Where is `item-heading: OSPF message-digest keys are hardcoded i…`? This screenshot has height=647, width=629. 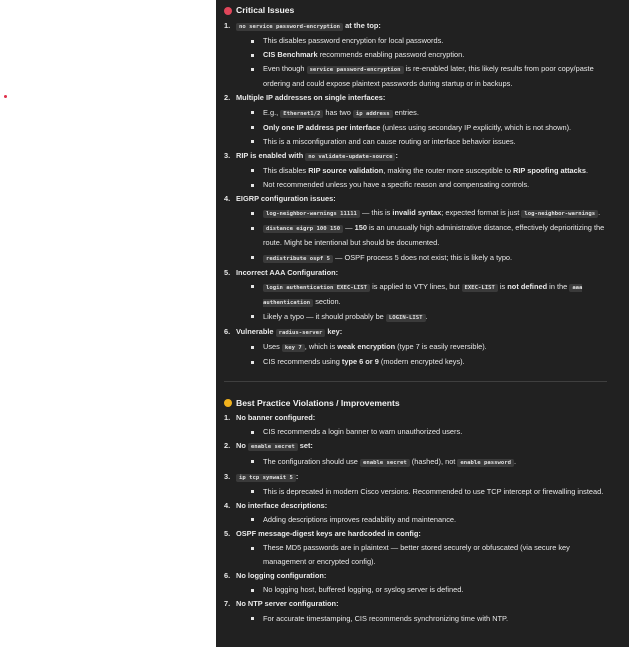
item-heading: OSPF message-digest keys are hardcoded i… is located at coordinates (425, 534).